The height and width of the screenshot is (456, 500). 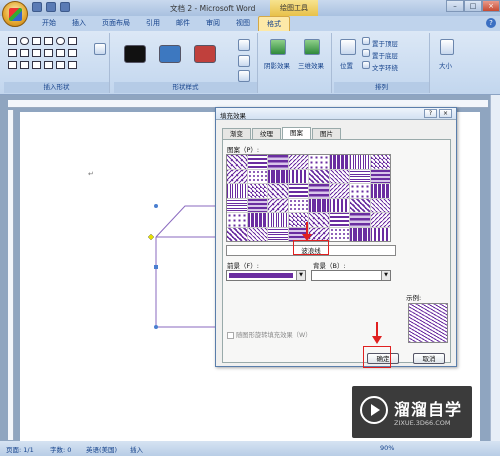 I want to click on help-icon: ?, so click(x=491, y=23).